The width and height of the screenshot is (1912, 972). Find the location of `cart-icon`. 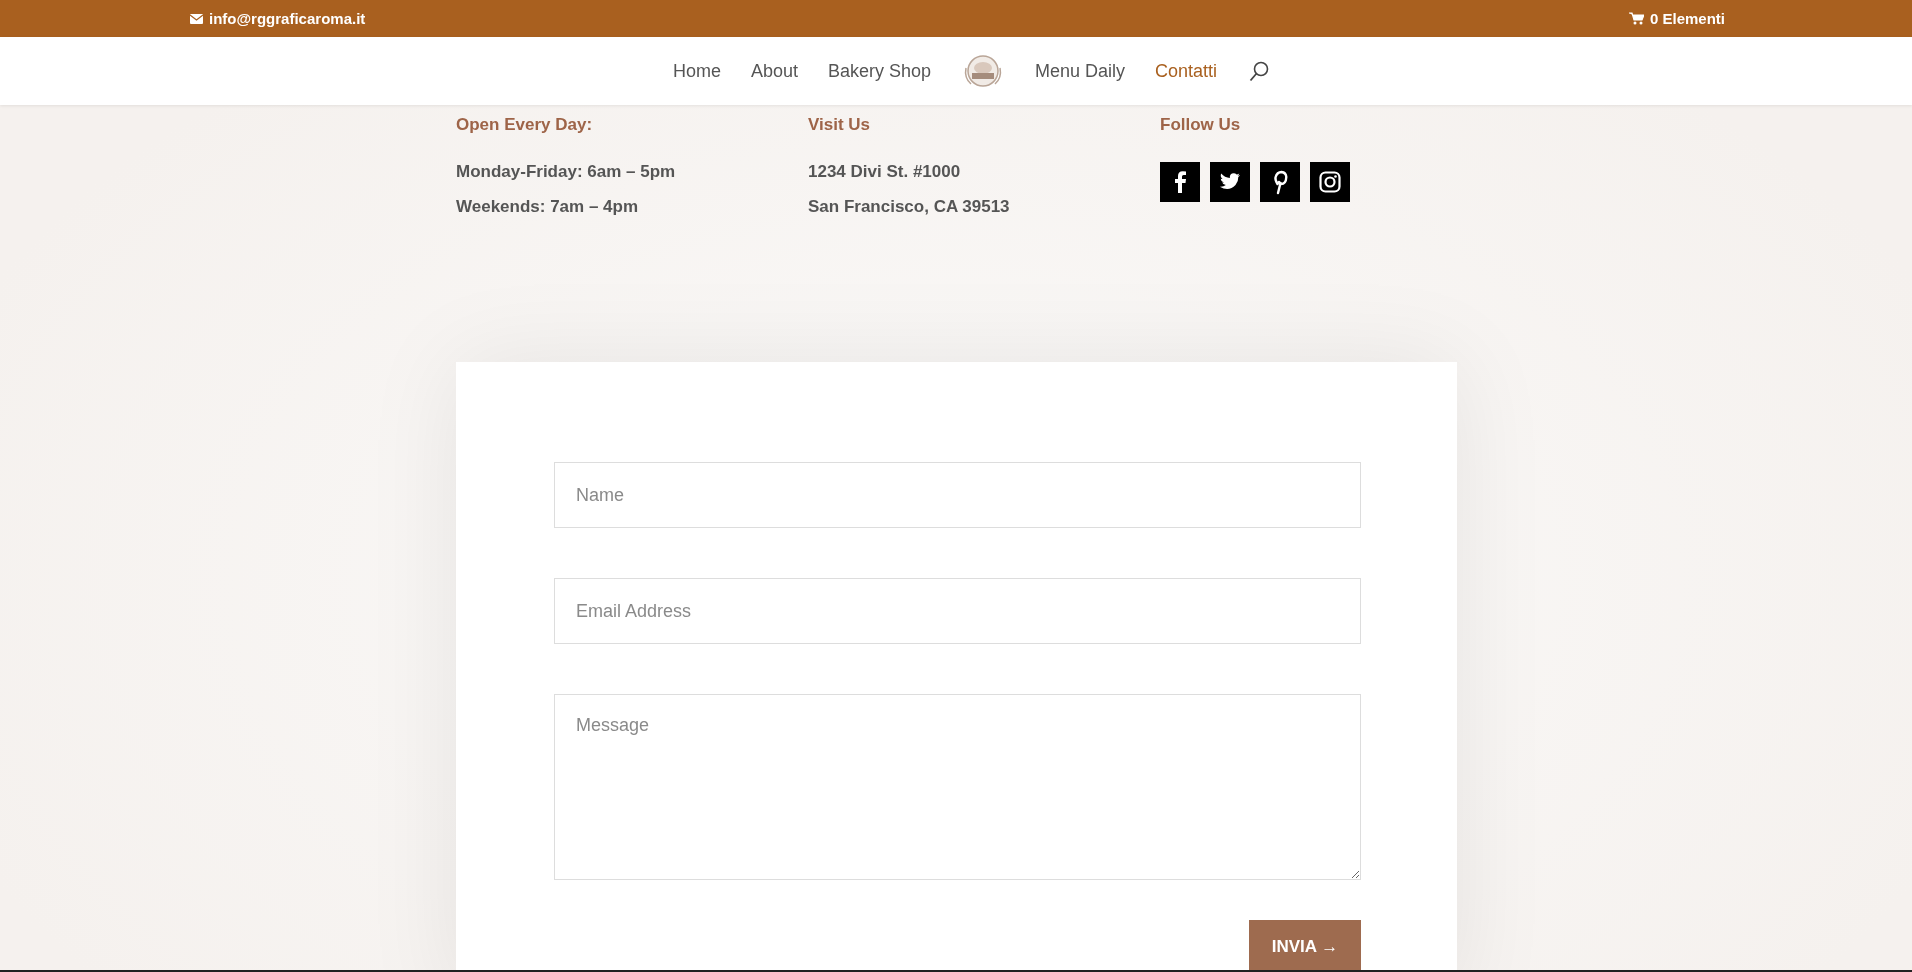

cart-icon is located at coordinates (1636, 18).